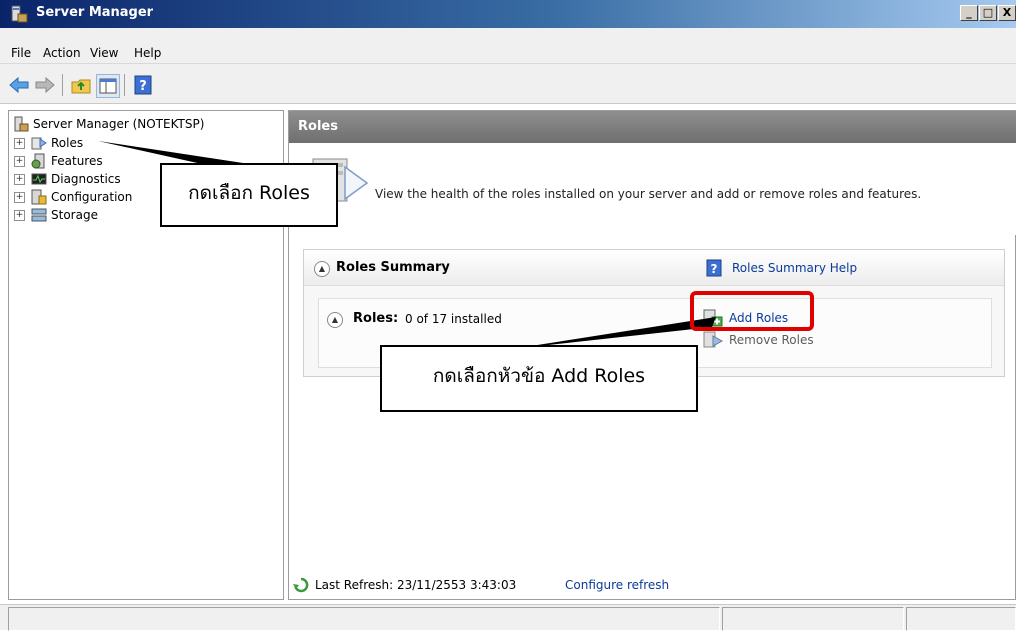  Describe the element at coordinates (249, 195) in the screenshot. I see `callout-select-roles: กดเลือก Roles` at that location.